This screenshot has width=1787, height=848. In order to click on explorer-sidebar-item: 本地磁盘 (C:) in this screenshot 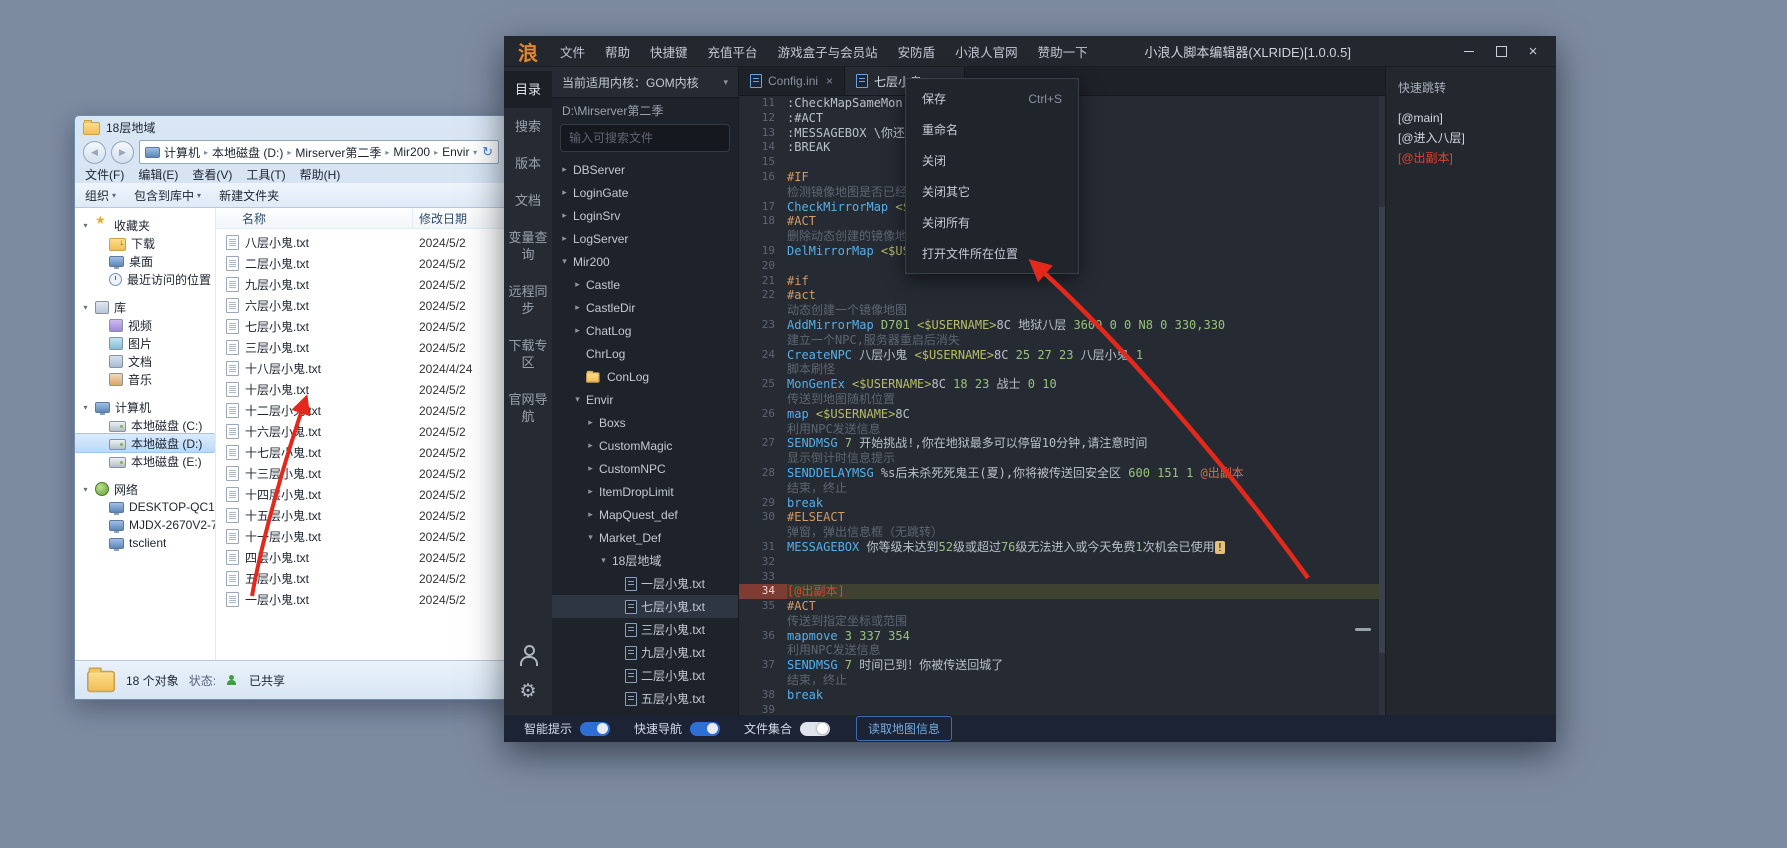, I will do `click(145, 425)`.